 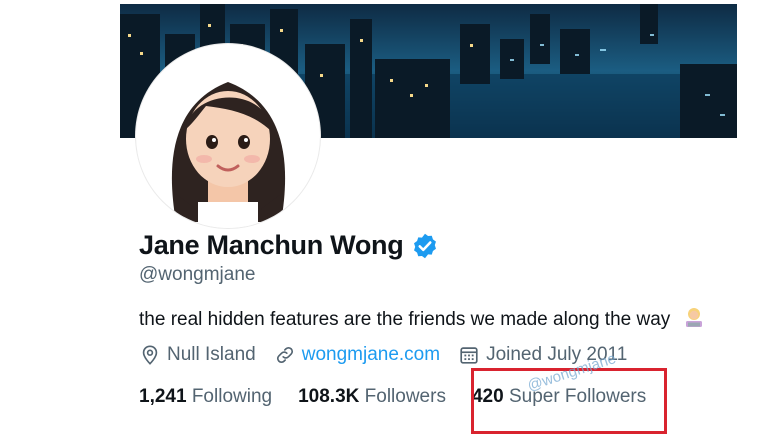 I want to click on following-stat: 1,241 Following, so click(x=205, y=397).